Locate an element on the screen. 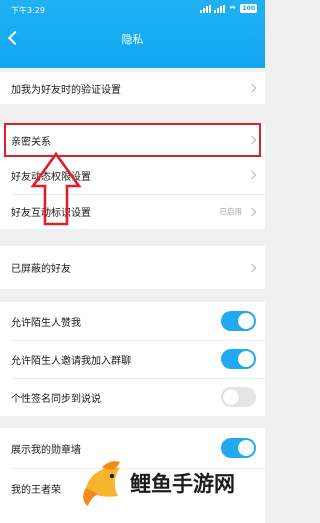  annotation-arrow-icon is located at coordinates (56, 188).